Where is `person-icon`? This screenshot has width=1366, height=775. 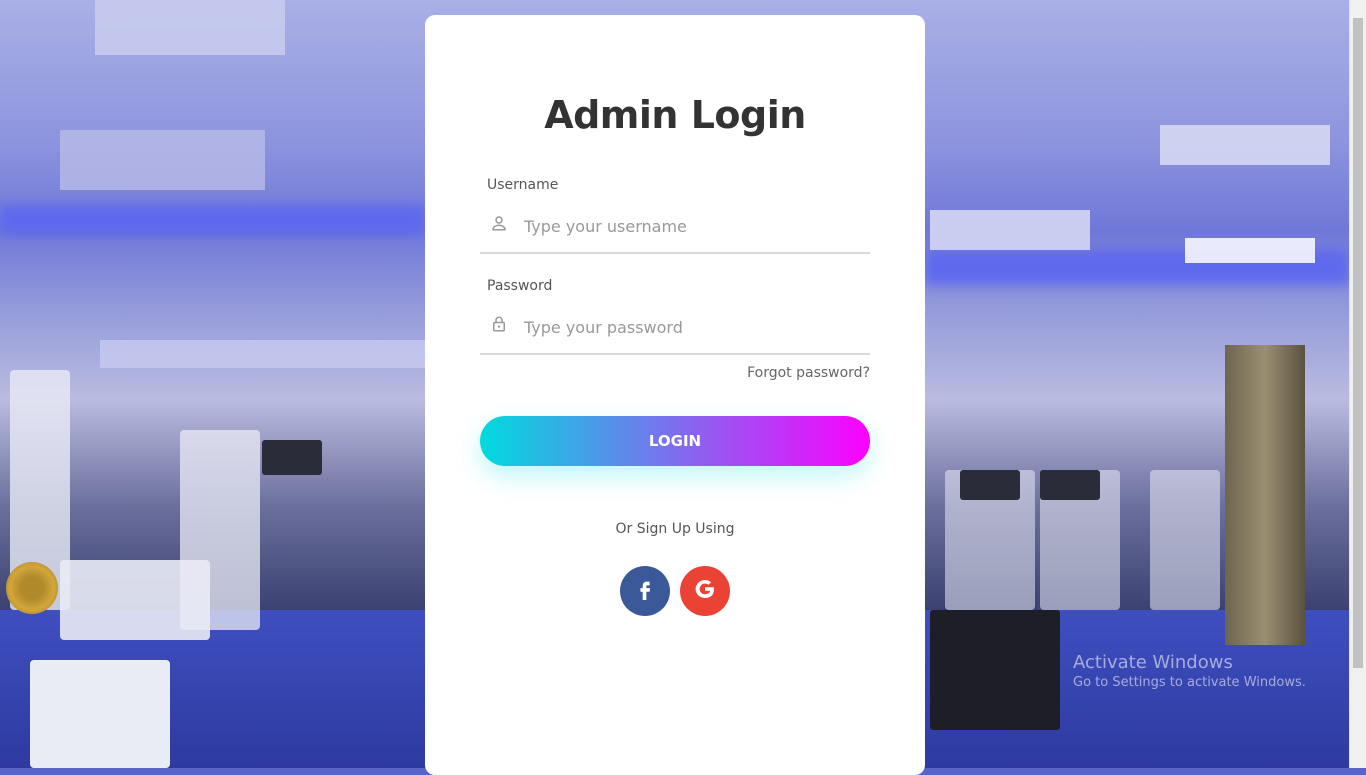
person-icon is located at coordinates (499, 223).